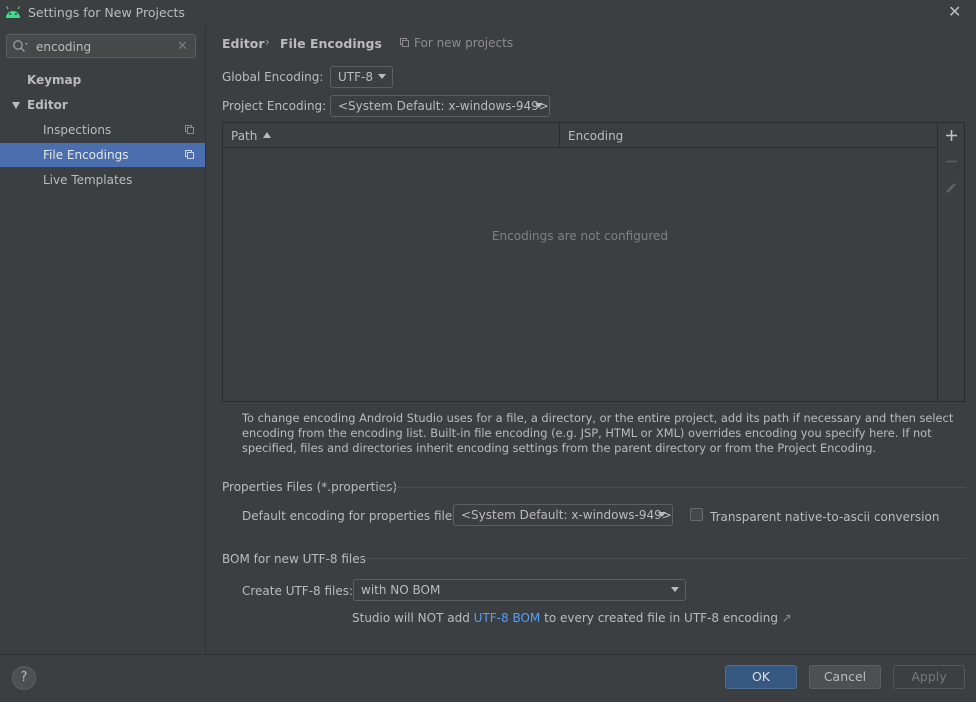 The width and height of the screenshot is (976, 702). Describe the element at coordinates (507, 618) in the screenshot. I see `utf8-bom-link: UTF-8 BOM` at that location.